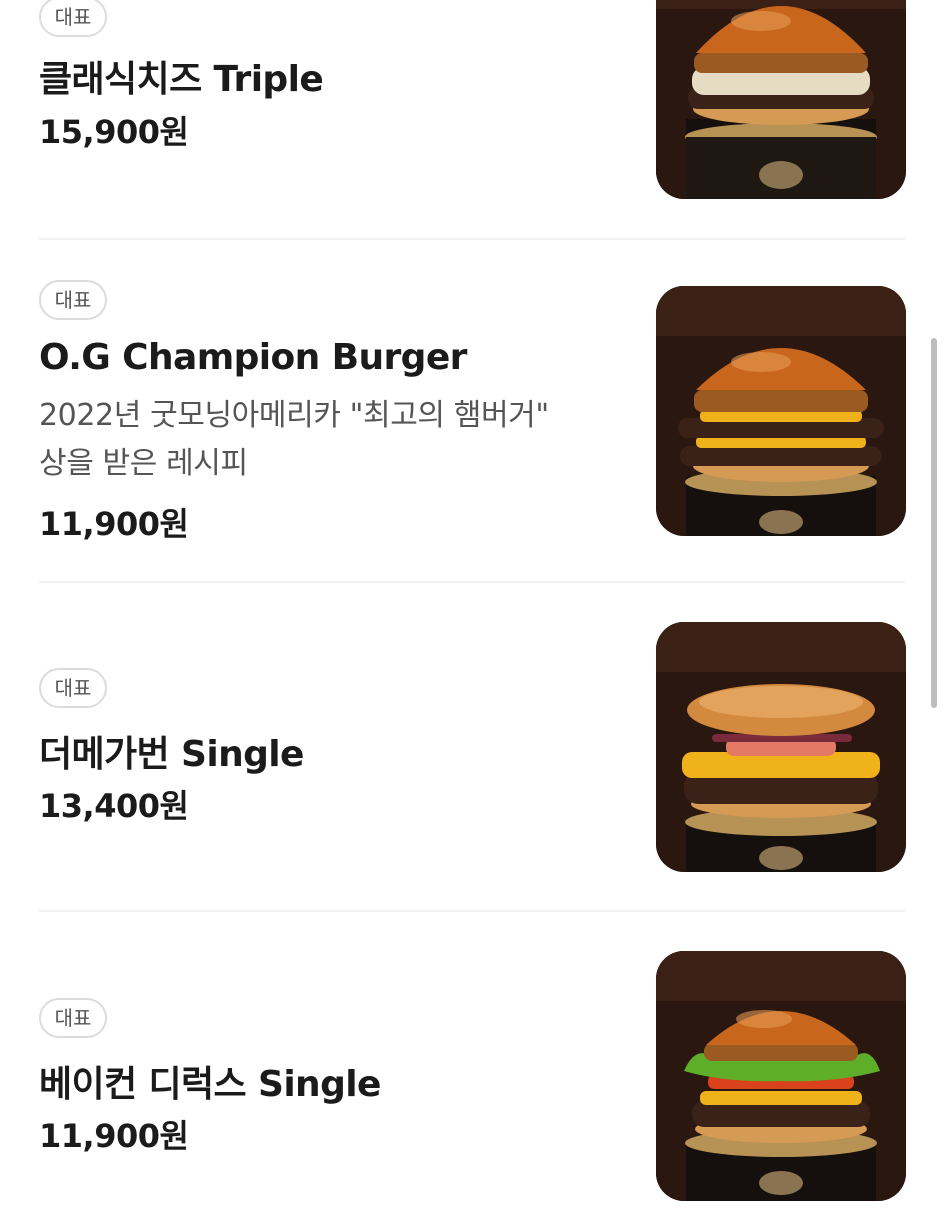  What do you see at coordinates (181, 79) in the screenshot?
I see `item-name: 클래식치즈 Triple` at bounding box center [181, 79].